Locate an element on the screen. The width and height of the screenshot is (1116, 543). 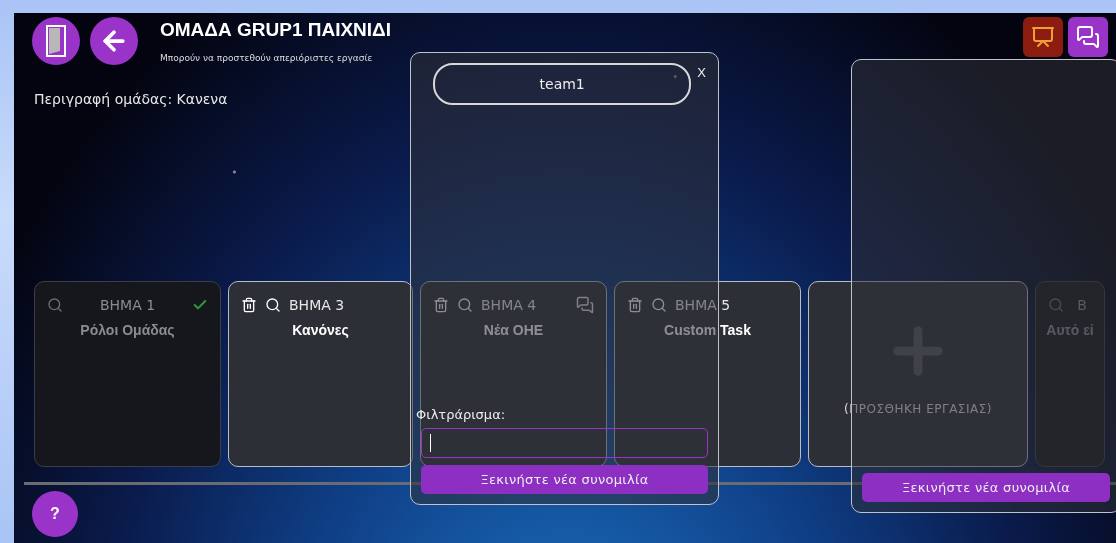
task-card: ΒΗΜΑ 3 Κανόνες is located at coordinates (320, 374).